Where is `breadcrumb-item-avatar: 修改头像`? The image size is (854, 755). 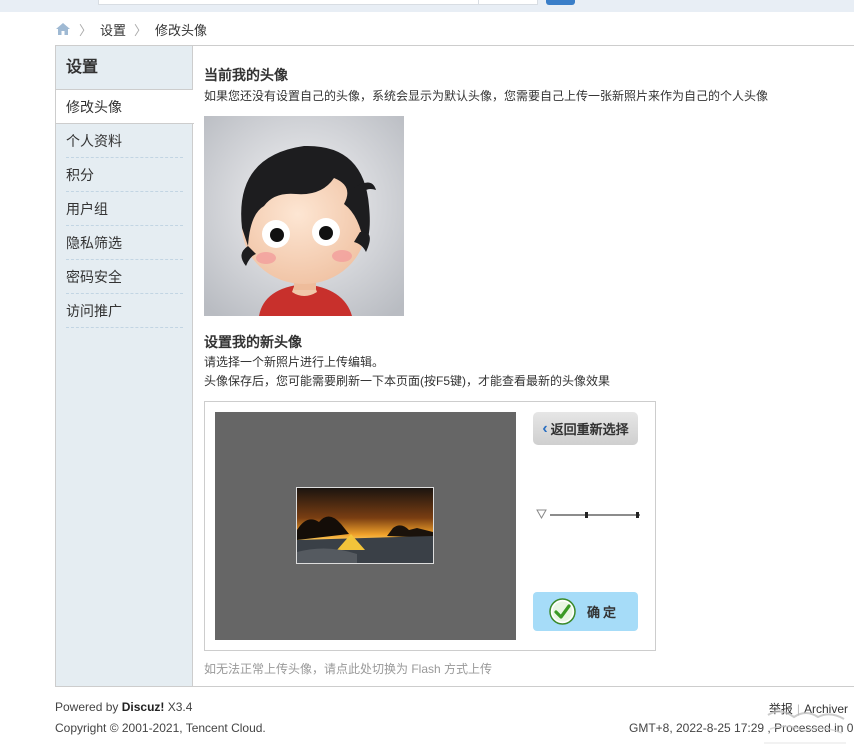
breadcrumb-item-avatar: 修改头像 is located at coordinates (181, 29).